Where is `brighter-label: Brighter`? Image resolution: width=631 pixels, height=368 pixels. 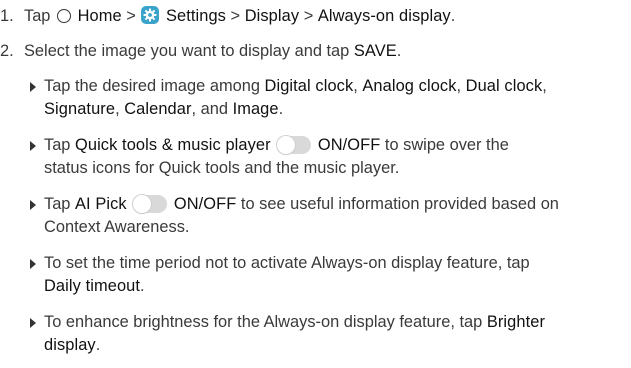 brighter-label: Brighter is located at coordinates (516, 322).